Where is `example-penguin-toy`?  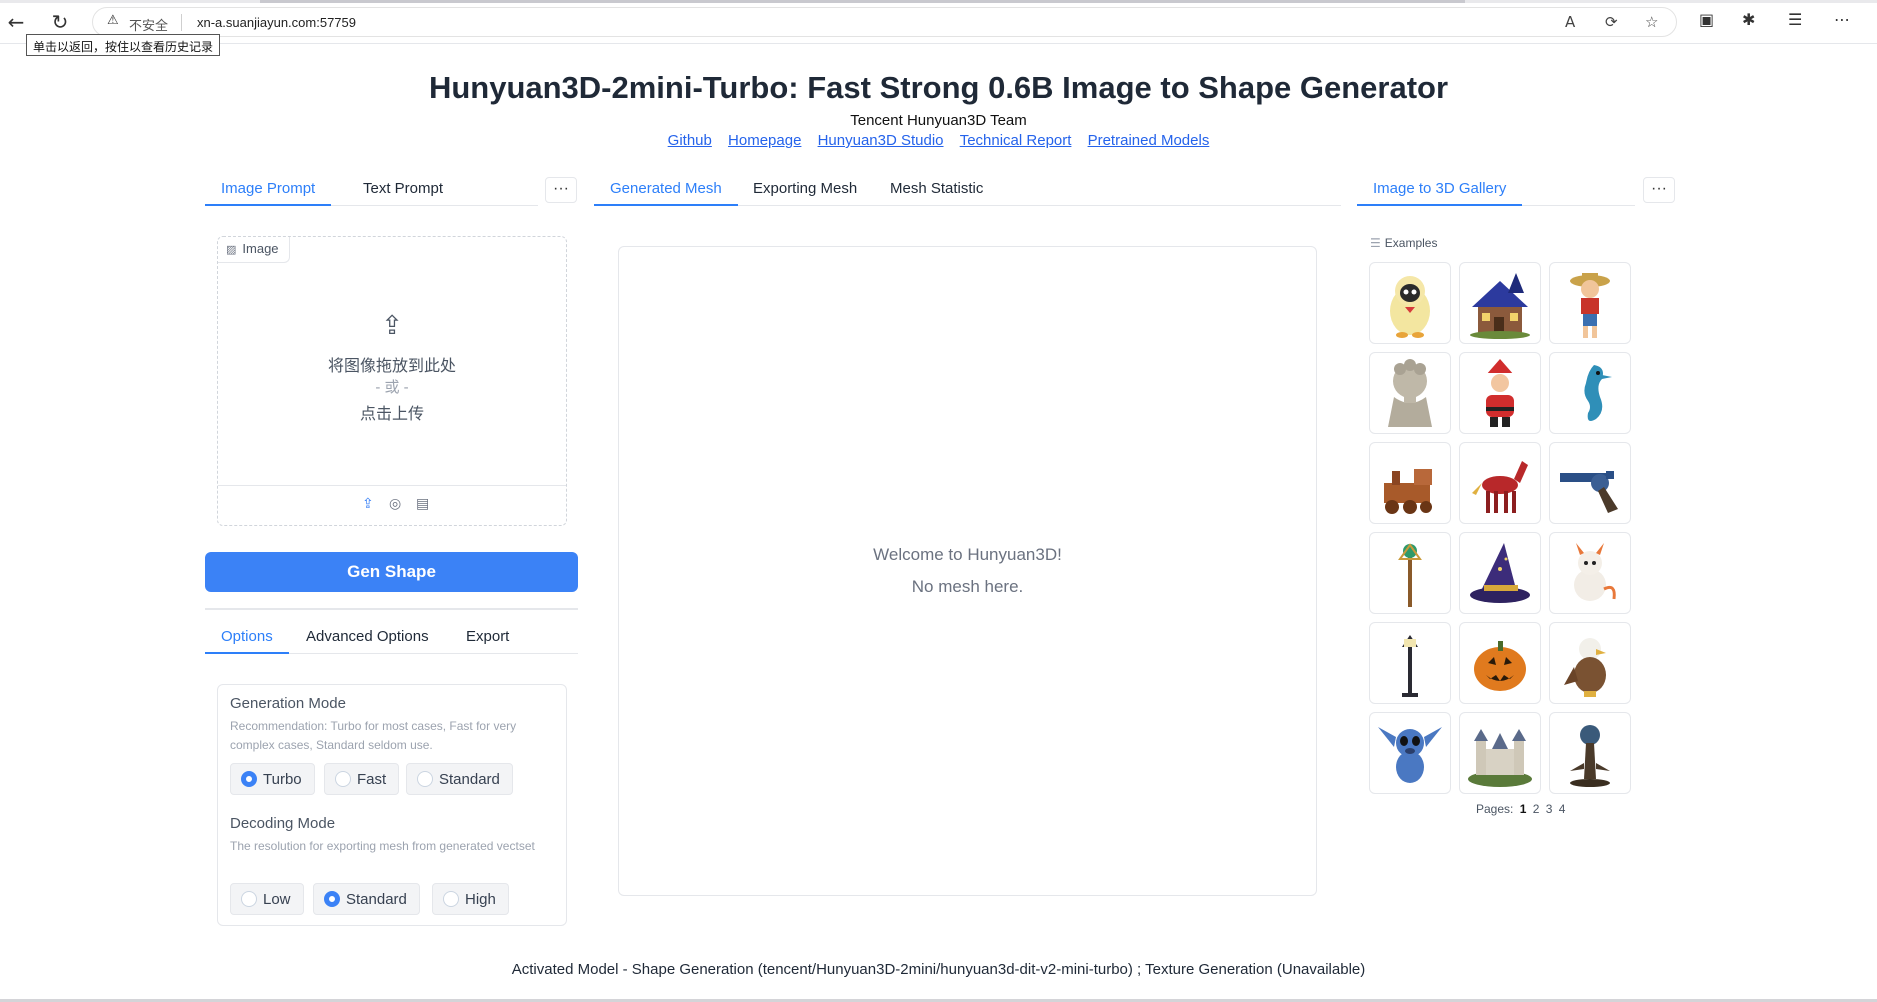
example-penguin-toy is located at coordinates (1410, 303).